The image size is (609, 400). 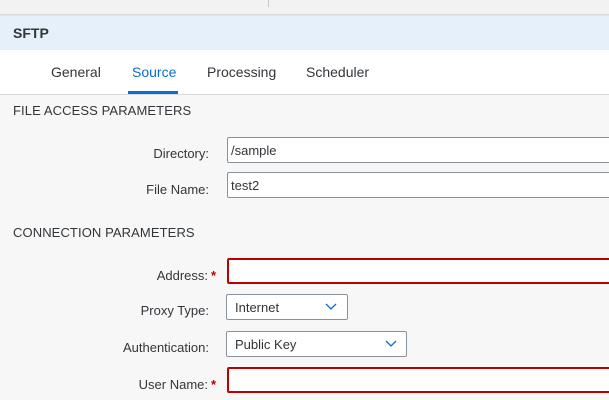 I want to click on address-input, so click(x=418, y=271).